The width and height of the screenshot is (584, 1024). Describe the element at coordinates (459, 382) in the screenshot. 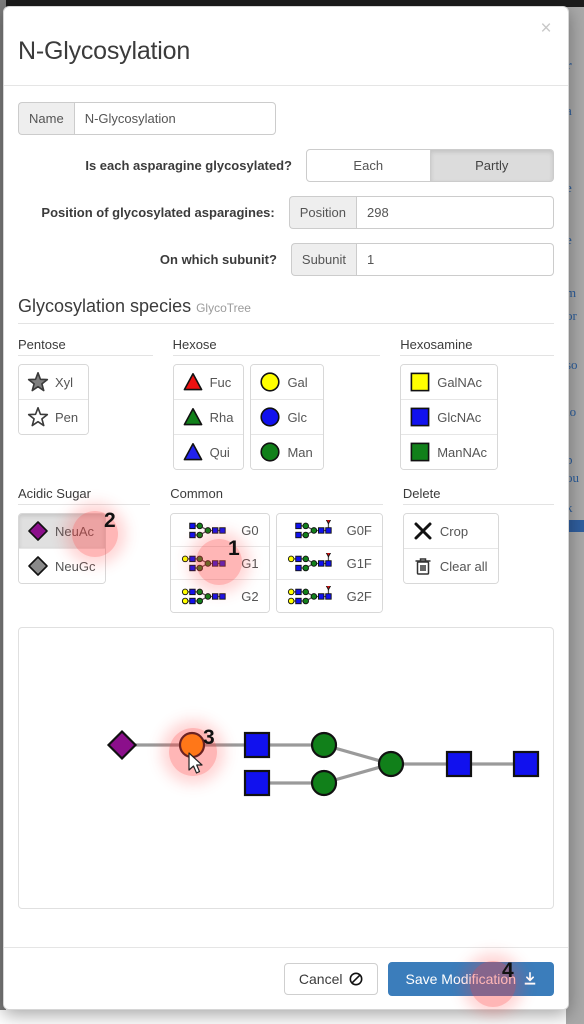

I see `sugar-button-label: GalNAc` at that location.